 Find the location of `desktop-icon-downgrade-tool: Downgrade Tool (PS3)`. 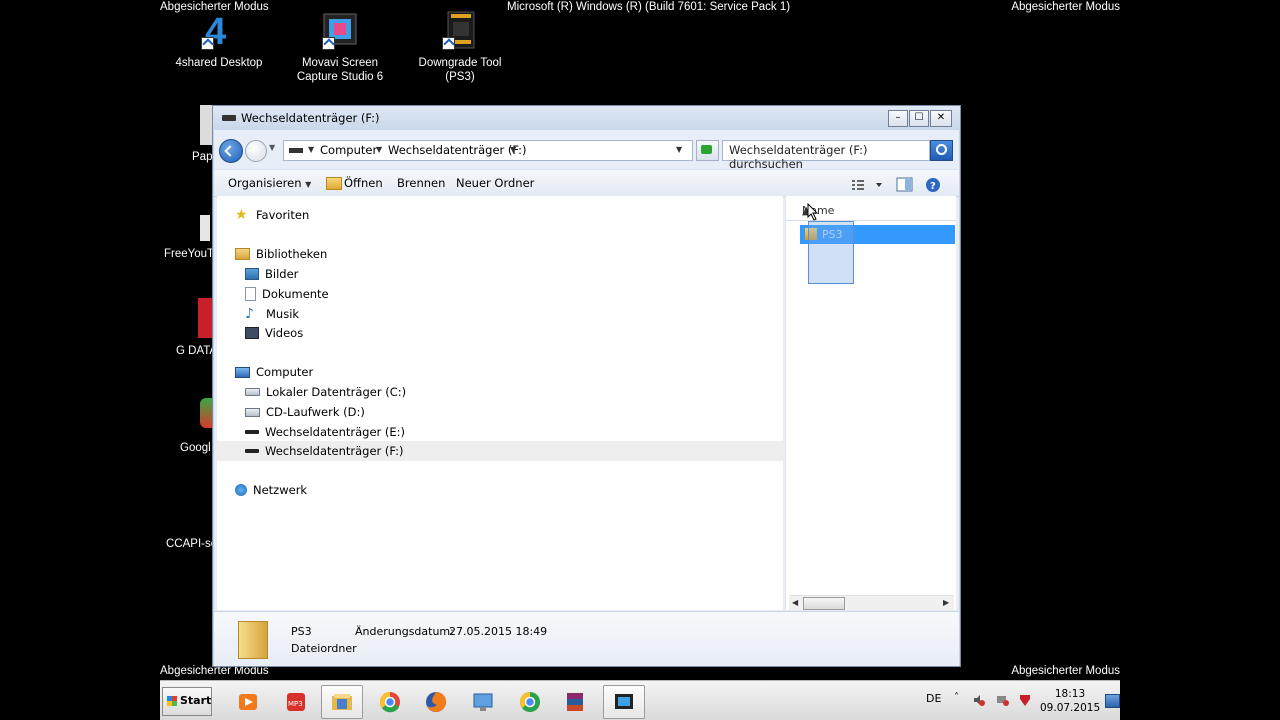

desktop-icon-downgrade-tool: Downgrade Tool (PS3) is located at coordinates (460, 47).